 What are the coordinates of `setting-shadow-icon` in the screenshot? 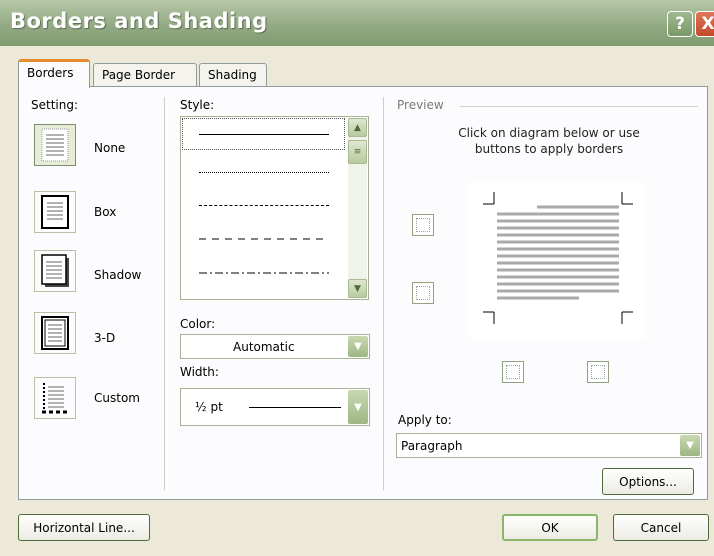 It's located at (55, 270).